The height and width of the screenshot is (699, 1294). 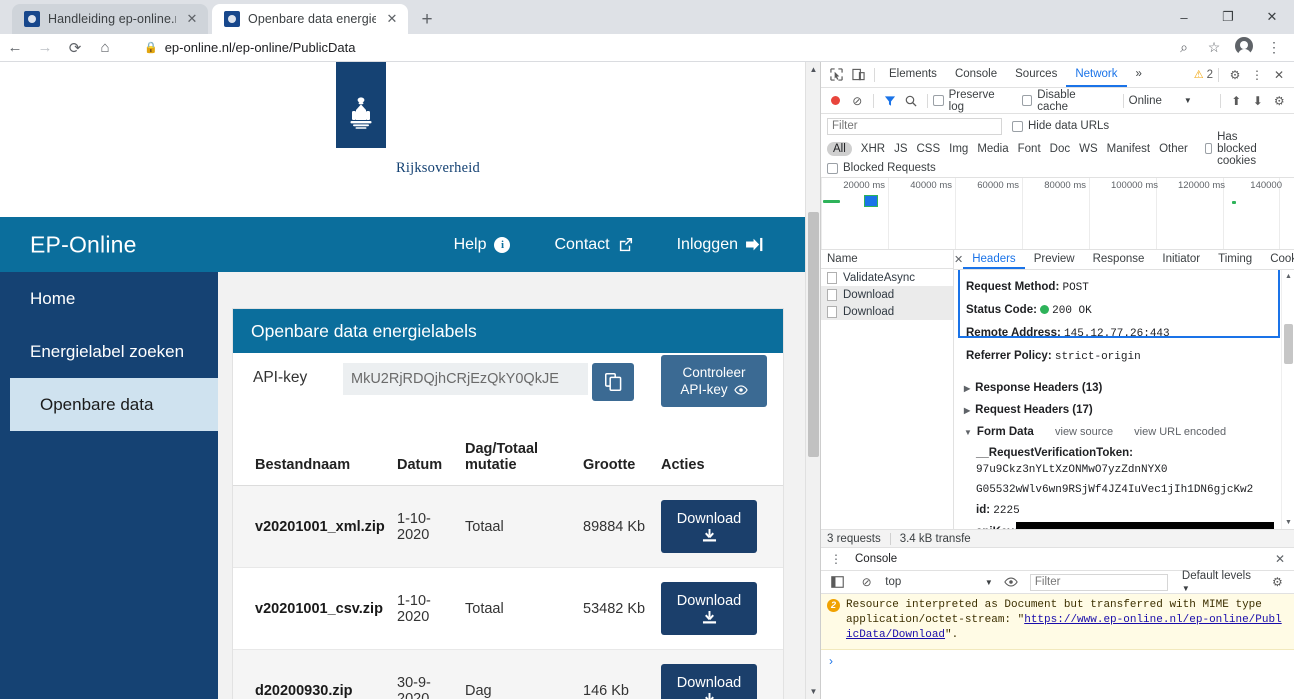 I want to click on network-filter-input, so click(x=914, y=126).